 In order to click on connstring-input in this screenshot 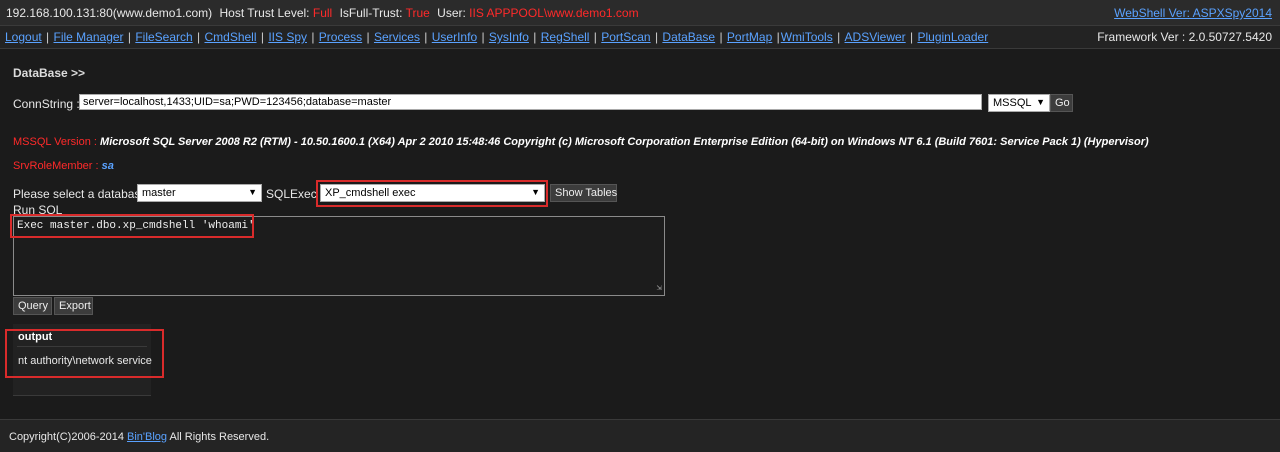, I will do `click(530, 102)`.